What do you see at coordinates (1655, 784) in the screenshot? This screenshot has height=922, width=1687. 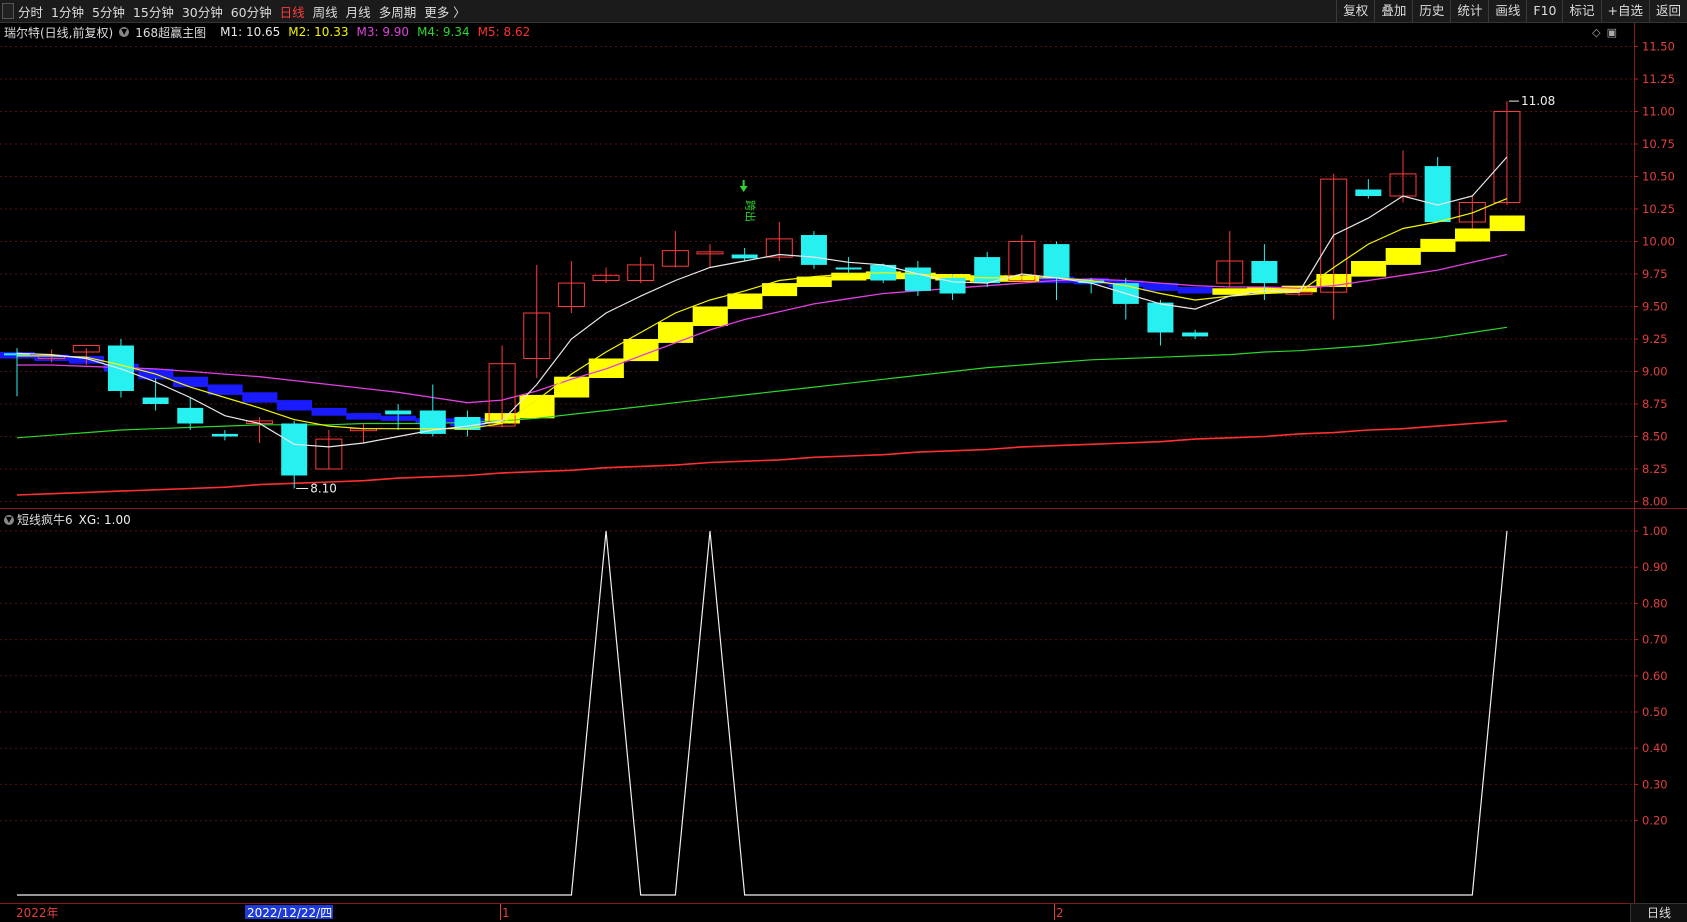 I see `sub-tick-label: 0.30` at bounding box center [1655, 784].